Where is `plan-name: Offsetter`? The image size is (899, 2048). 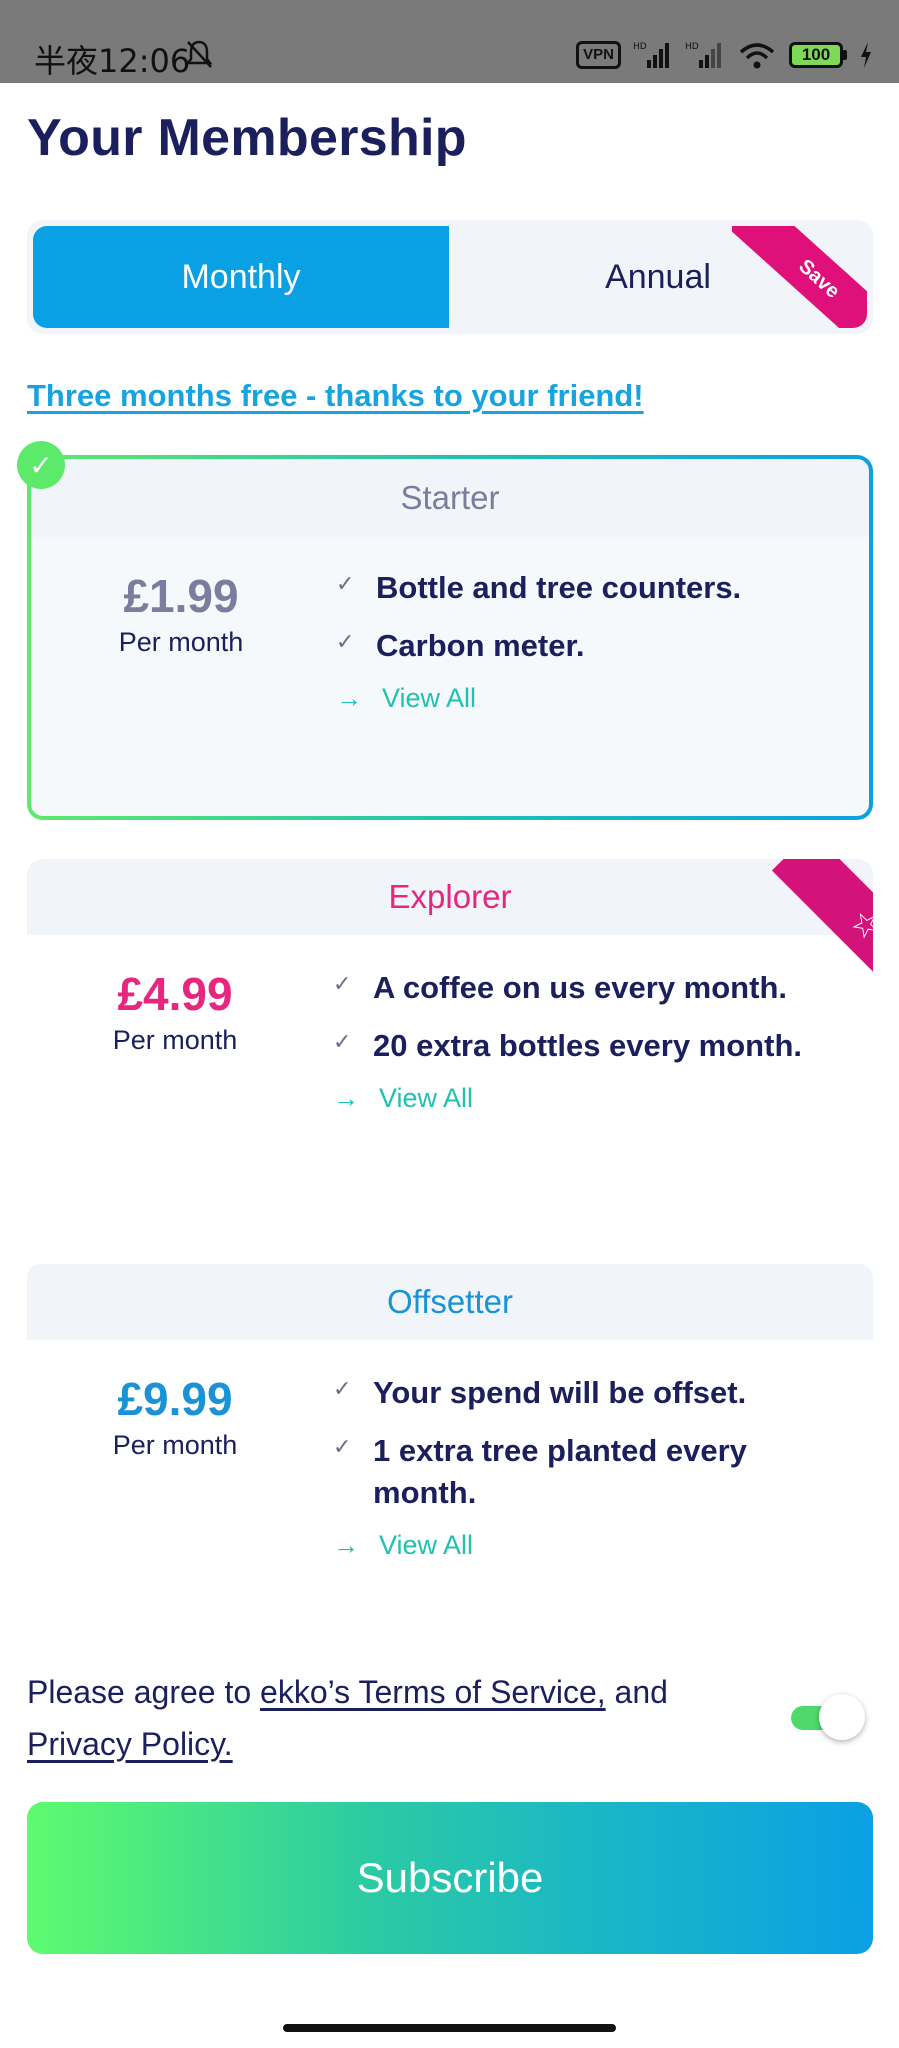
plan-name: Offsetter is located at coordinates (450, 1301).